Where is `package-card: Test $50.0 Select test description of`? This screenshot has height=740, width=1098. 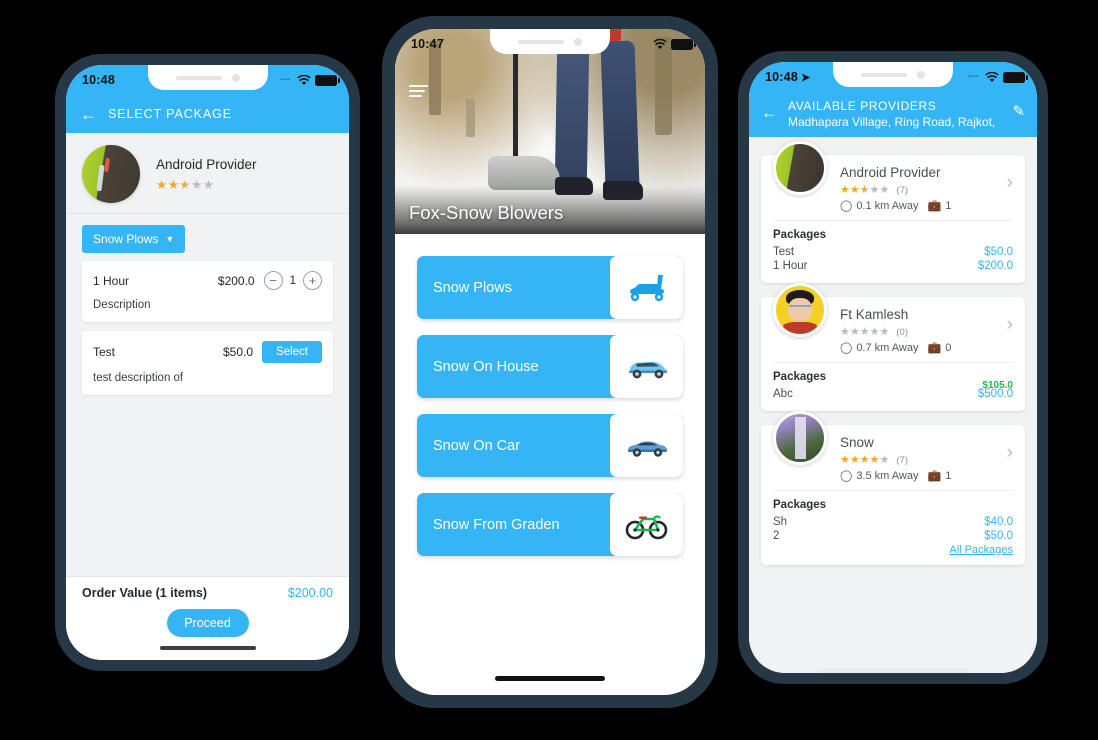
package-card: Test $50.0 Select test description of is located at coordinates (207, 363).